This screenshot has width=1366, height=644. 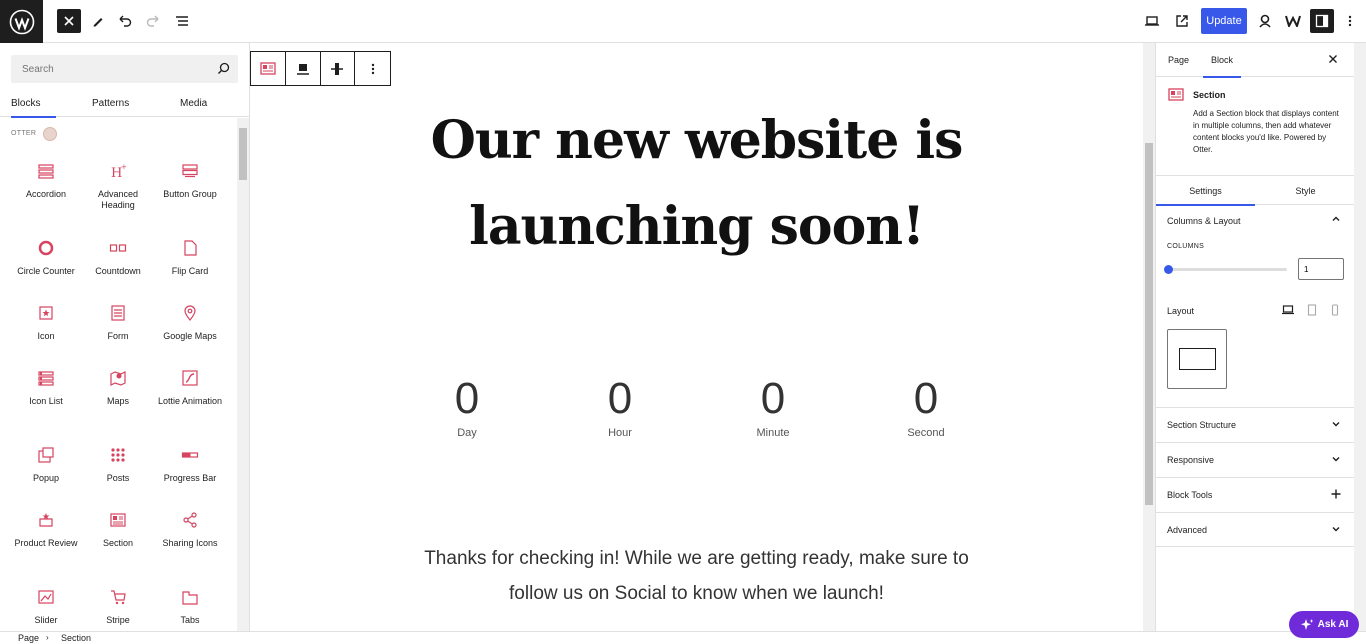 I want to click on document-overview-button, so click(x=182, y=21).